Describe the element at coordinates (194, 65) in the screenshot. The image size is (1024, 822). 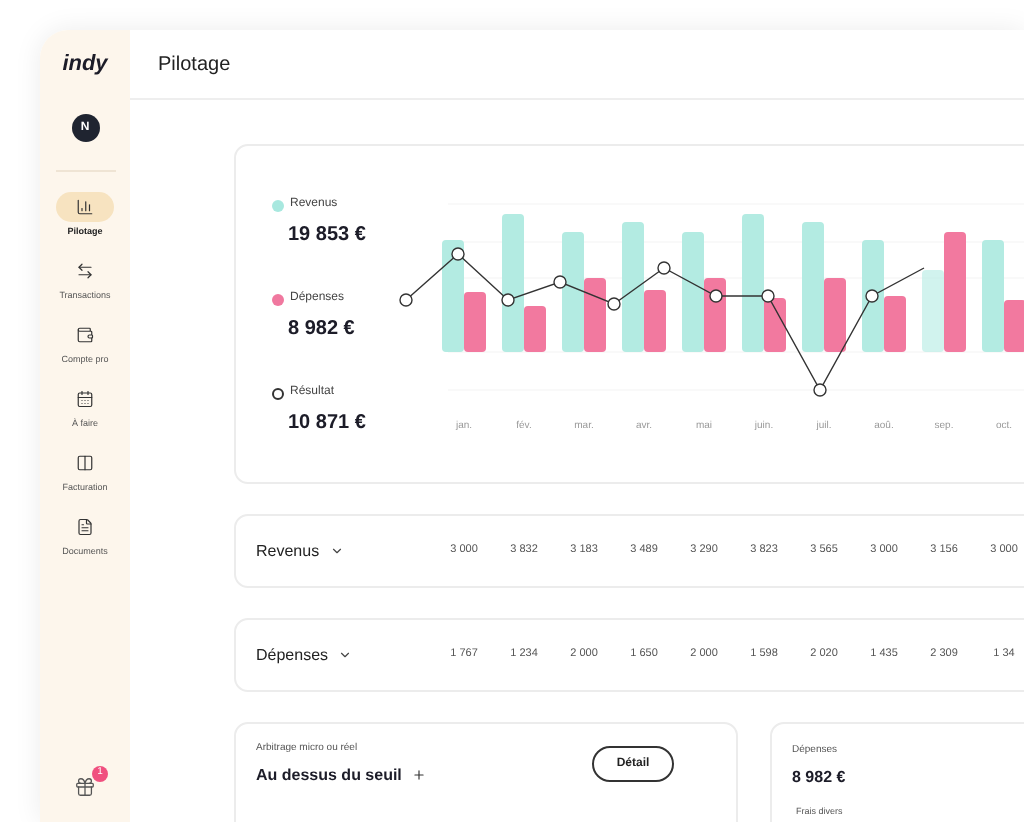
I see `page-title: Pilotage` at that location.